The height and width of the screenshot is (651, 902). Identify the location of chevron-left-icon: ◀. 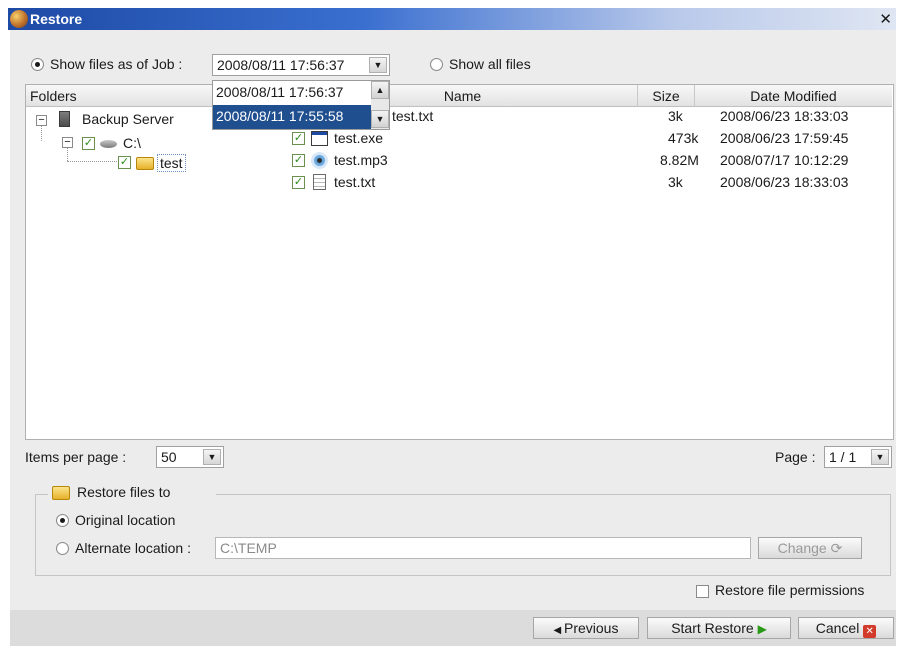
(558, 630).